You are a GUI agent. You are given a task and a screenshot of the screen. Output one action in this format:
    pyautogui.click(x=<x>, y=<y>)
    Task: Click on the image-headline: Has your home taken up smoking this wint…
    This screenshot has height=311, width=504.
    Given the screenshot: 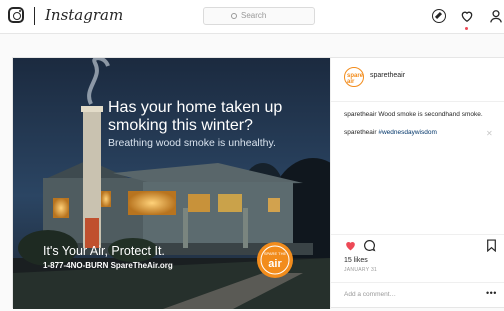 What is the action you would take?
    pyautogui.click(x=195, y=116)
    